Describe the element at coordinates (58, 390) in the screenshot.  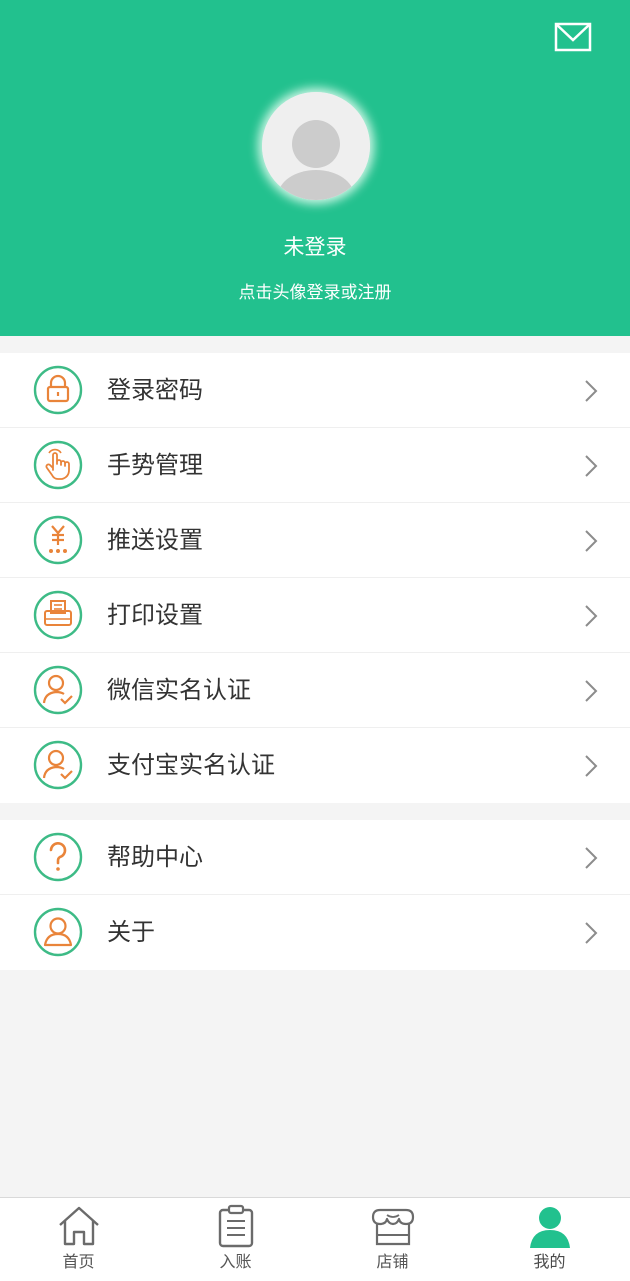
I see `lock-icon` at that location.